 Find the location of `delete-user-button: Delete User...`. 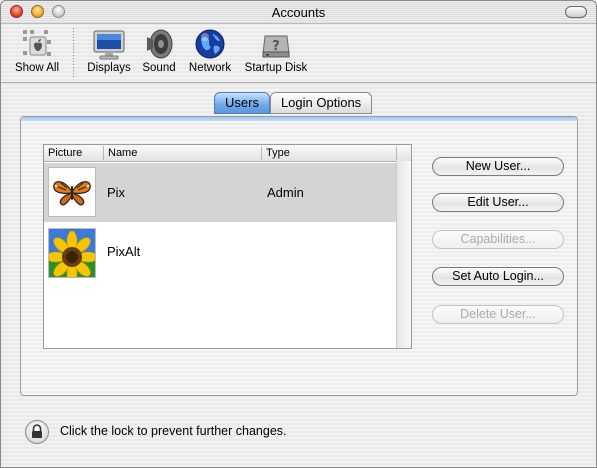

delete-user-button: Delete User... is located at coordinates (498, 314).